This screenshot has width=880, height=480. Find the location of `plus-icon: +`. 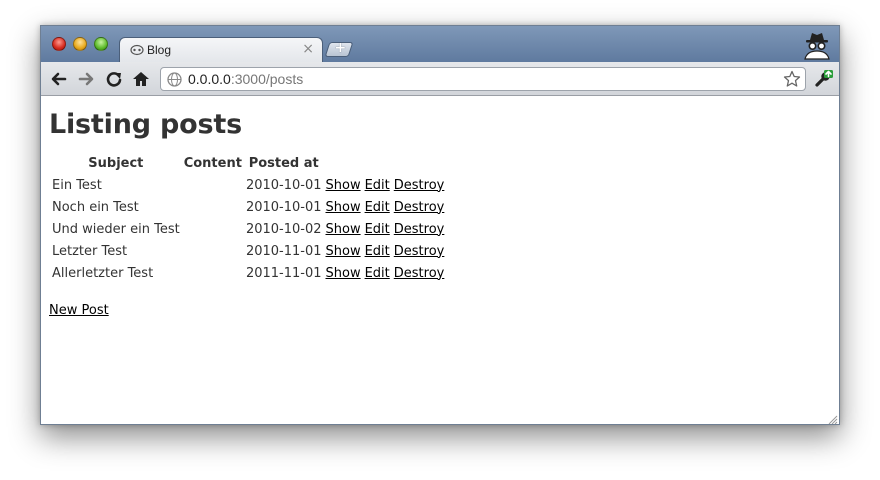

plus-icon: + is located at coordinates (340, 48).